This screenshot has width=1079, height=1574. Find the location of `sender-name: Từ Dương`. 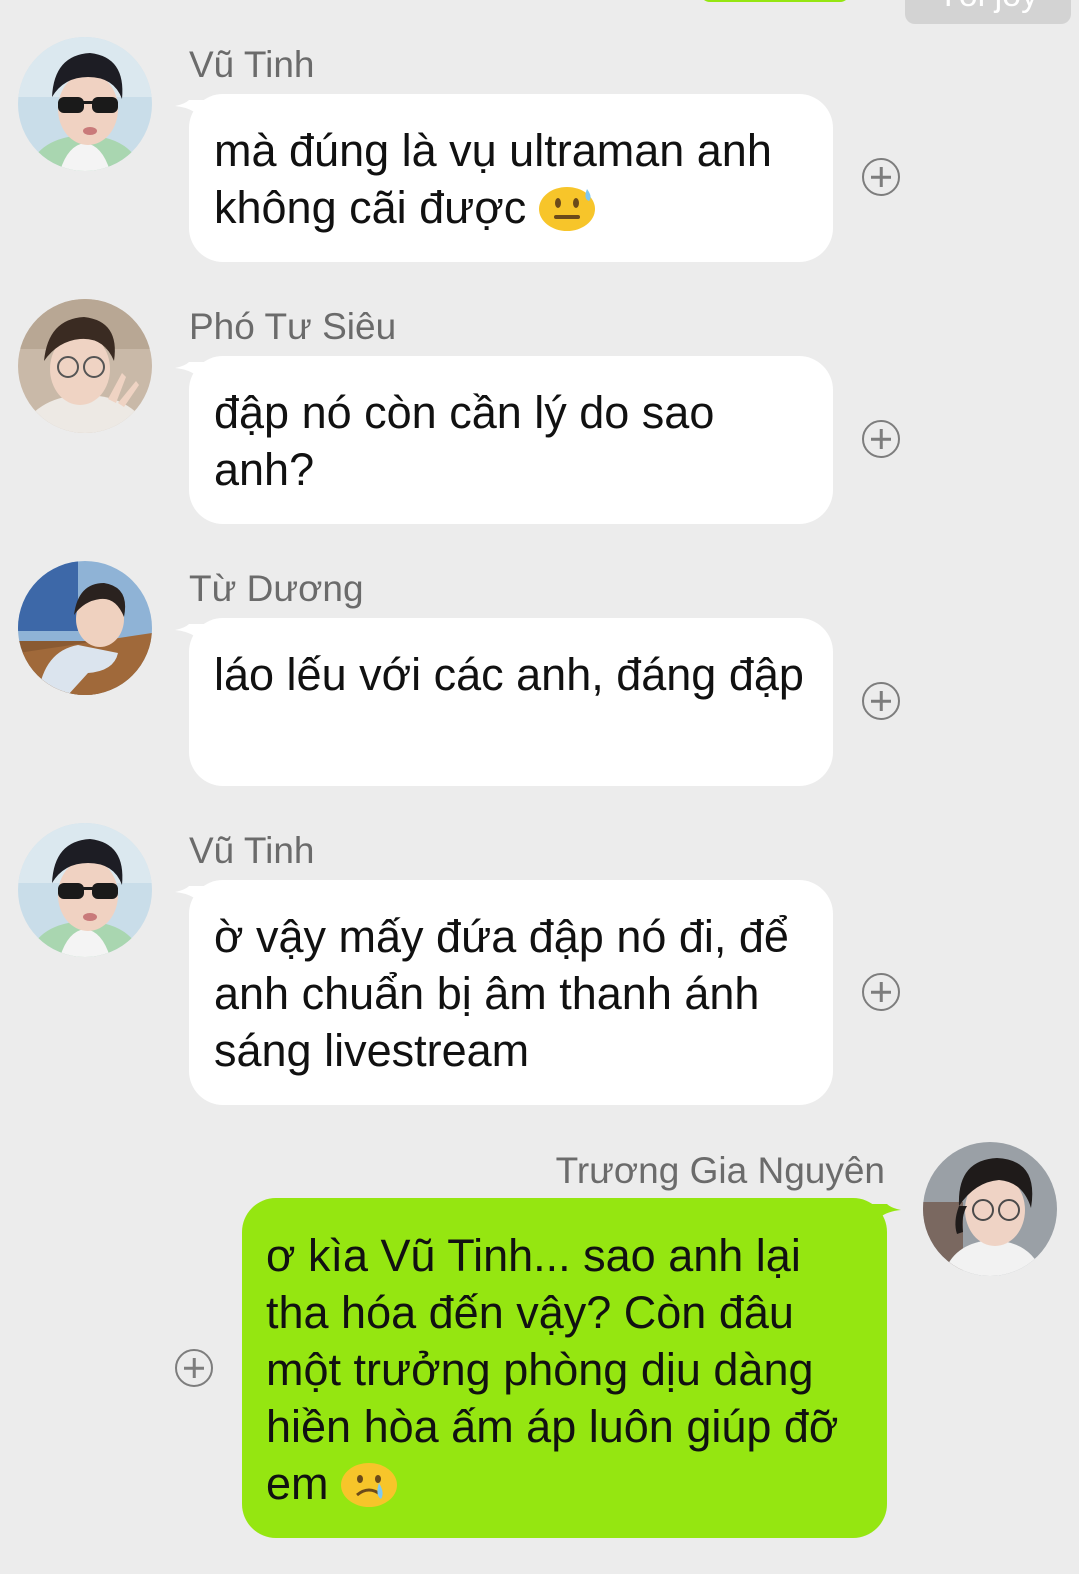

sender-name: Từ Dương is located at coordinates (276, 588).